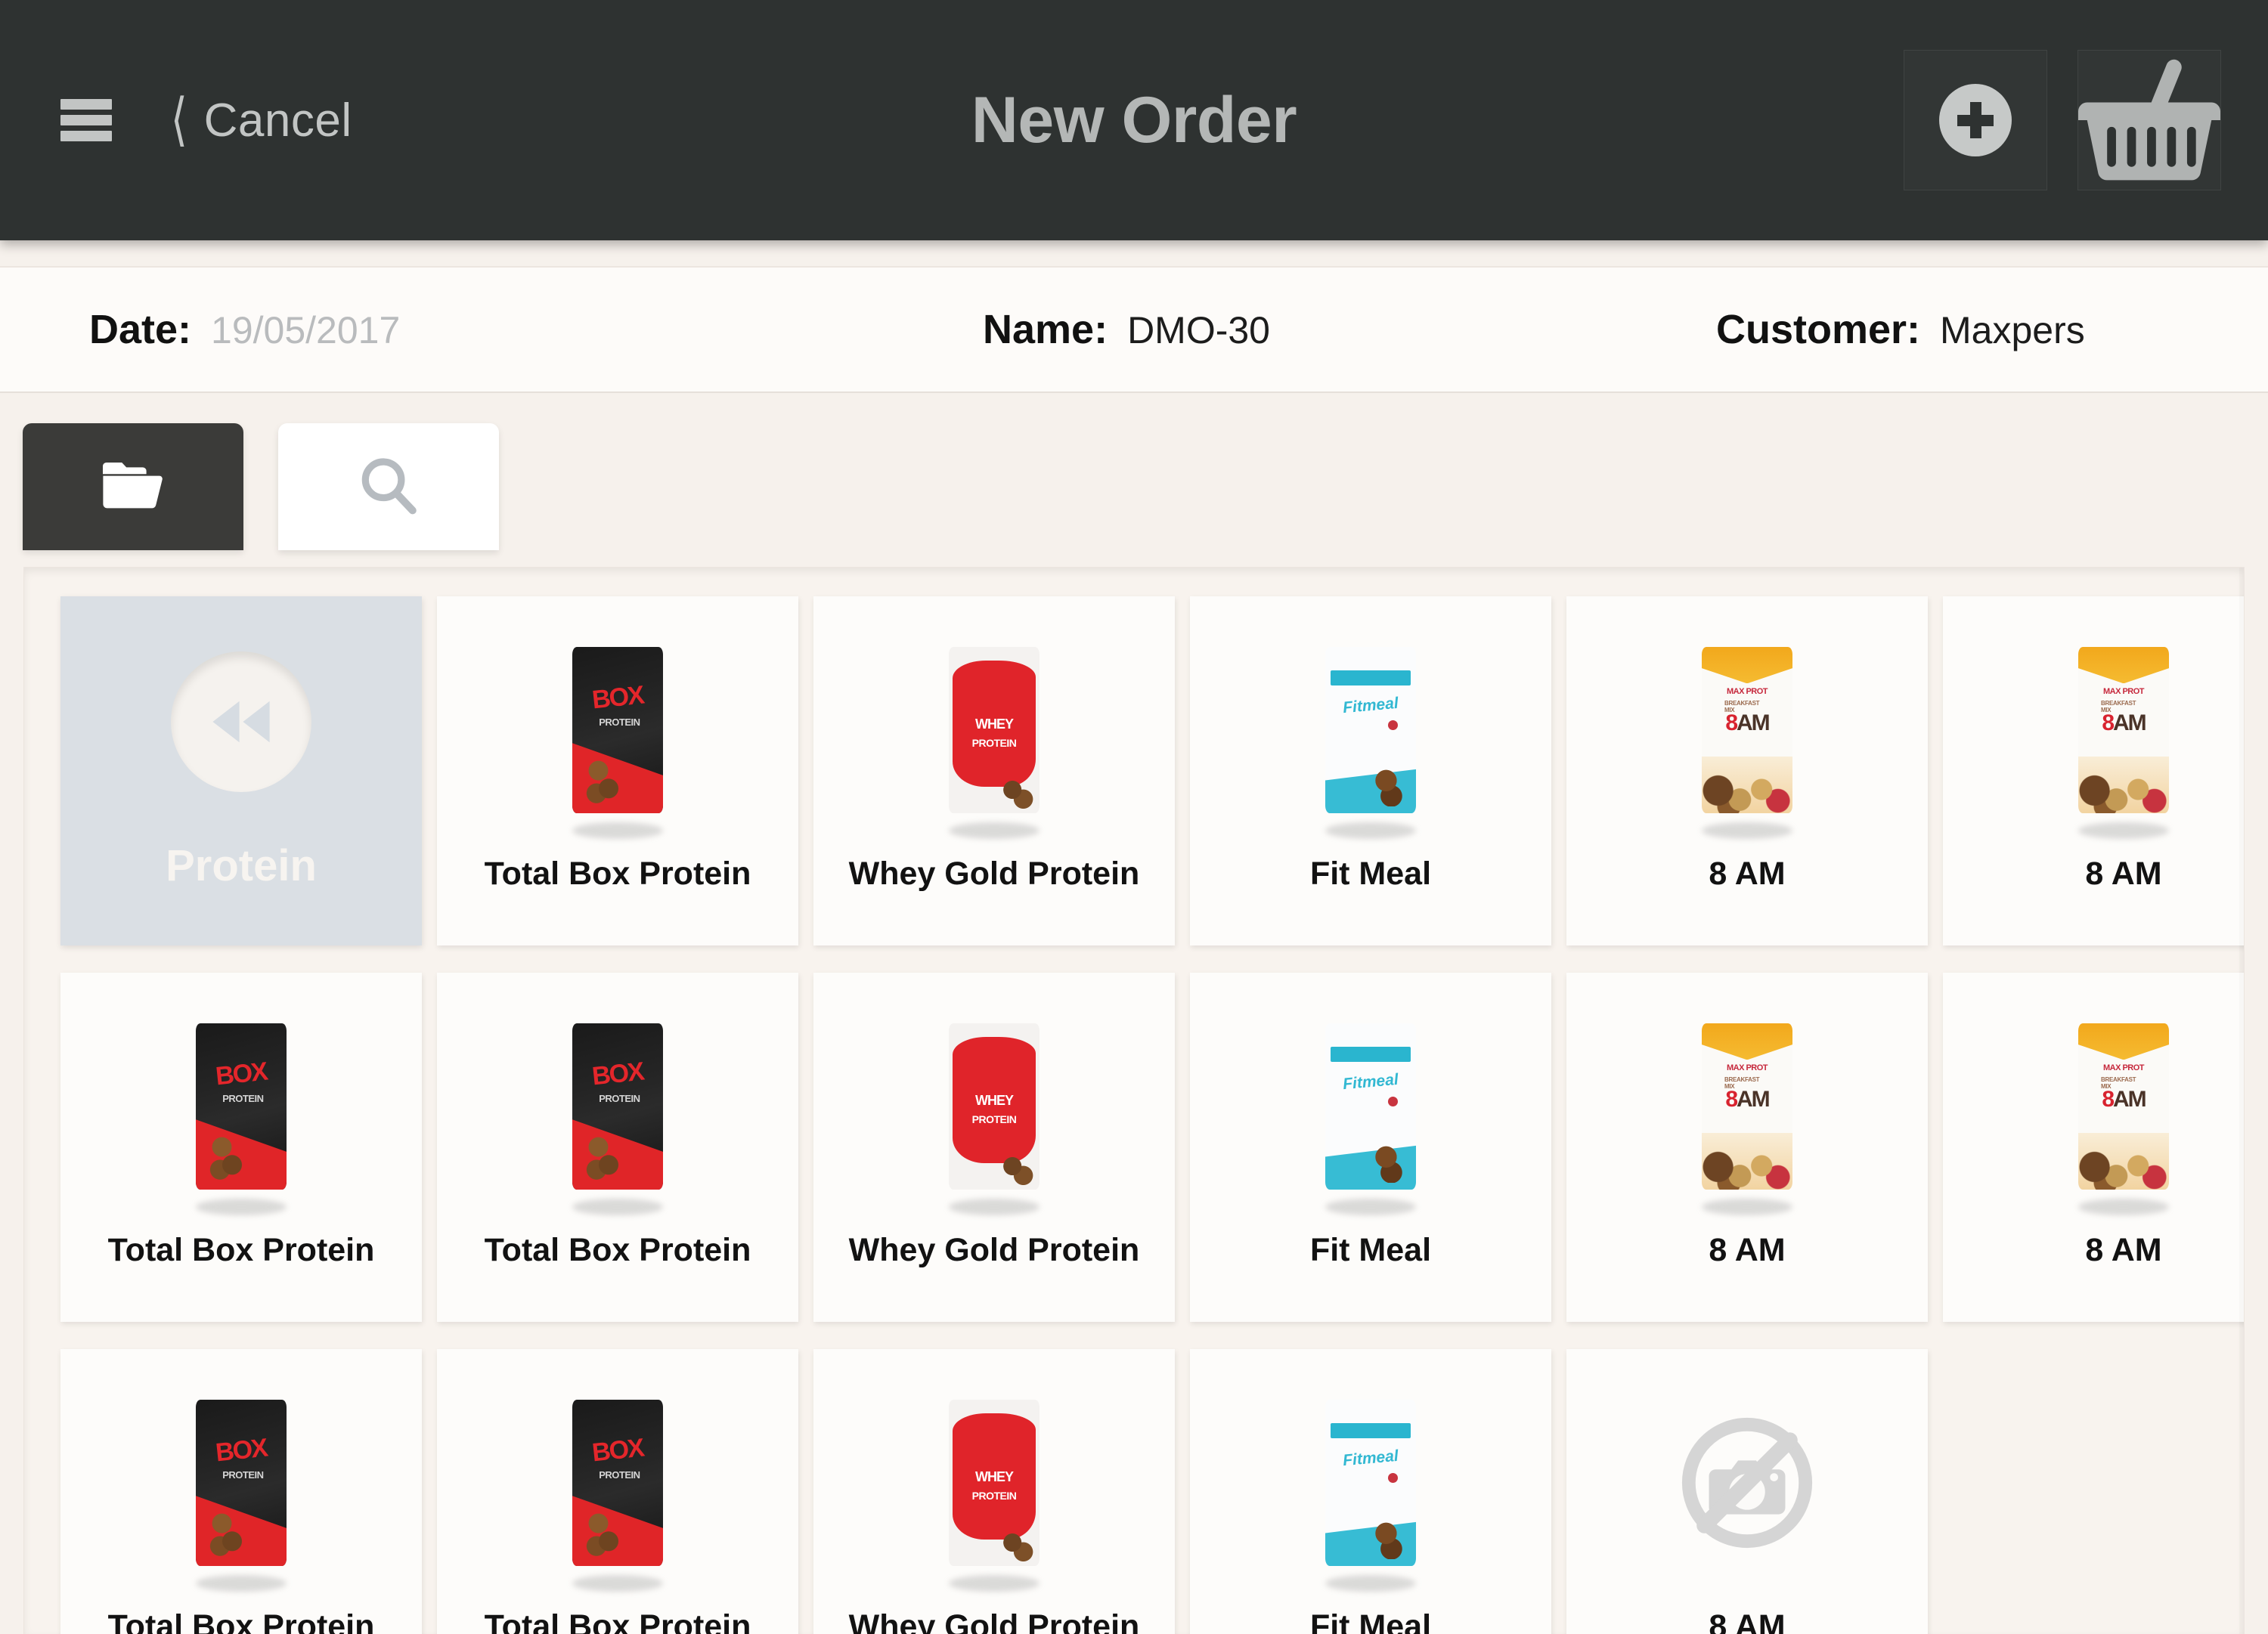 This screenshot has height=1634, width=2268. Describe the element at coordinates (2241, 1101) in the screenshot. I see `vertical-scrollbar` at that location.